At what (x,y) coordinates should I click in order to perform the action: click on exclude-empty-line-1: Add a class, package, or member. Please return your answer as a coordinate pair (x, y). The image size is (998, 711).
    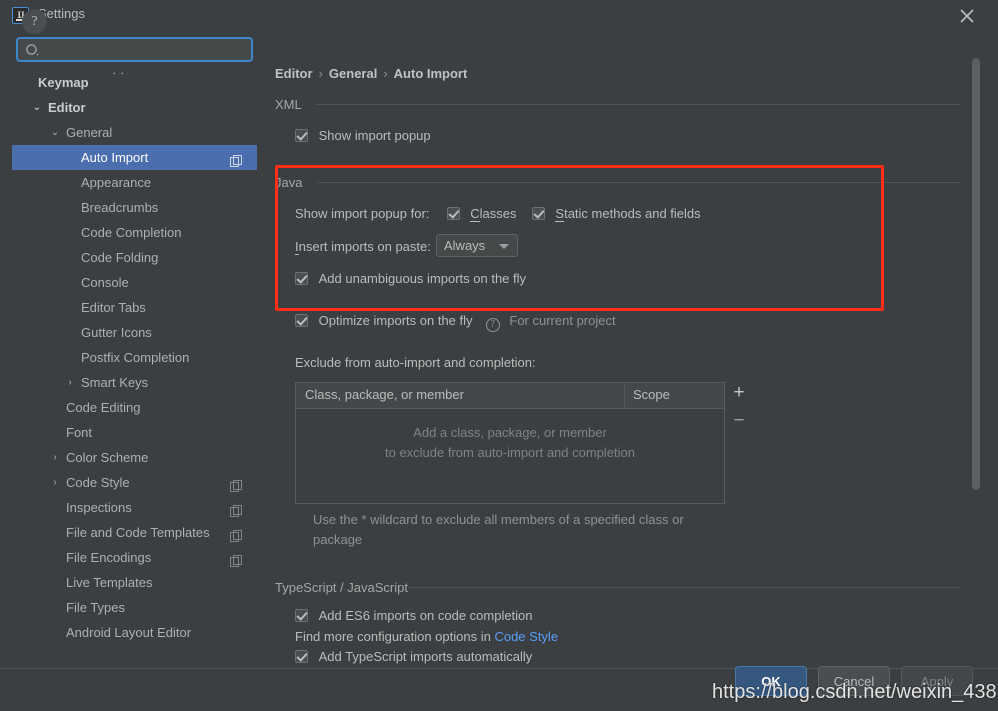
    Looking at the image, I should click on (510, 432).